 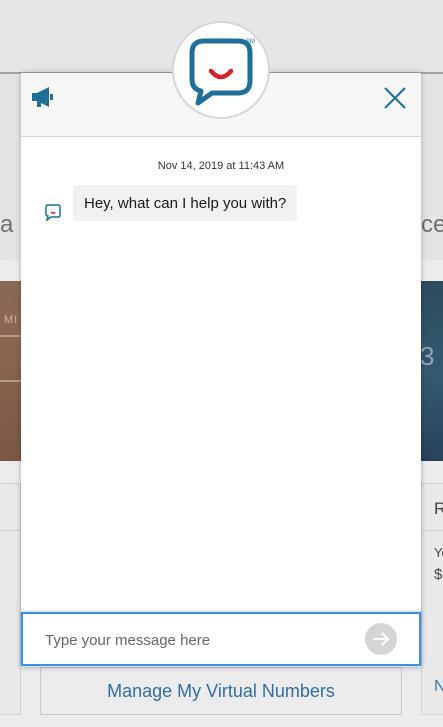 I want to click on send-button, so click(x=381, y=639).